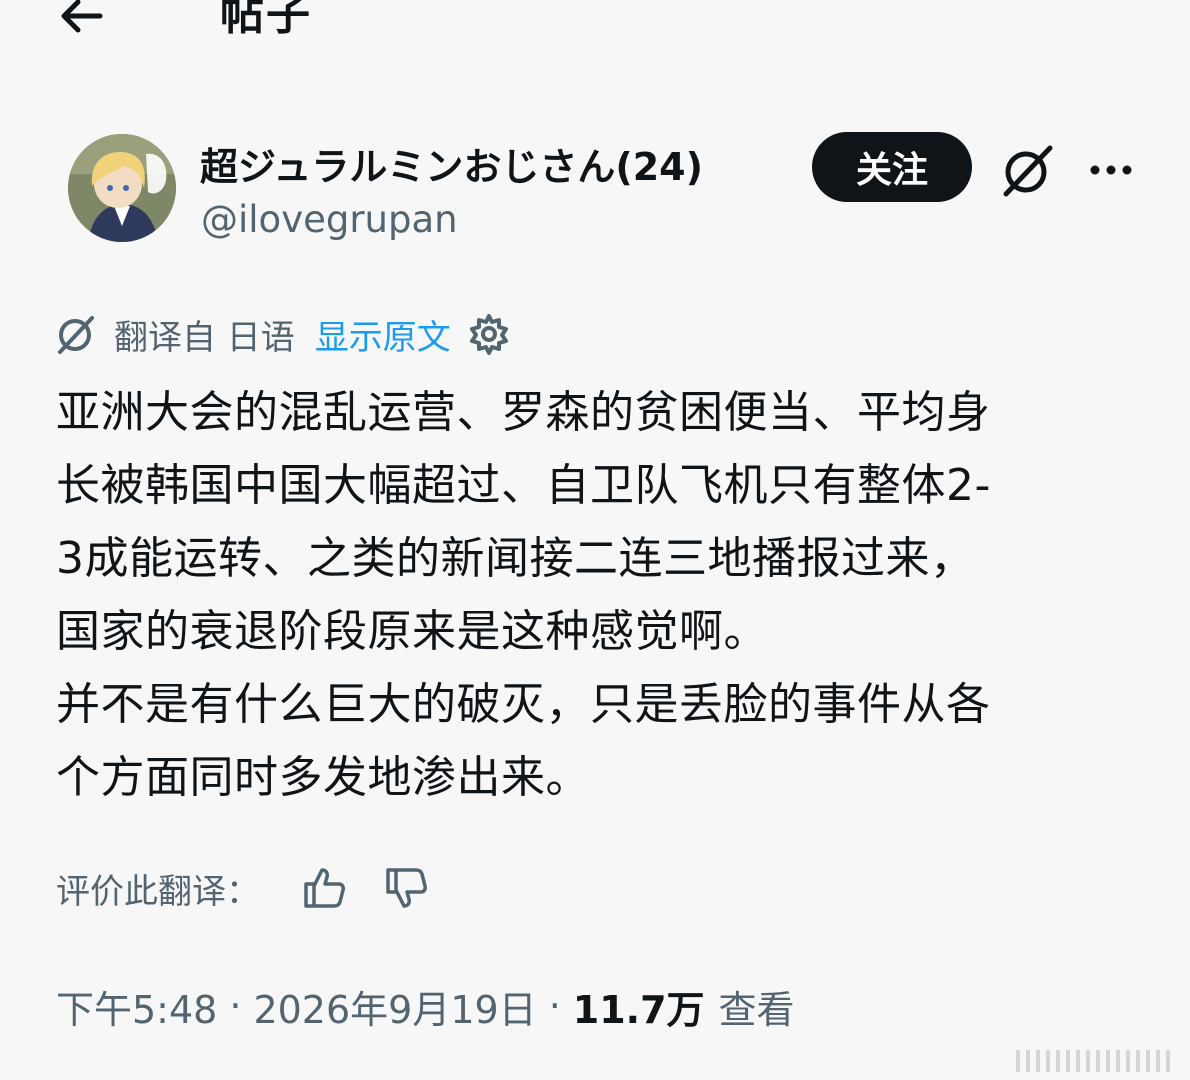  I want to click on author-handle: @ilovegrupan, so click(329, 219).